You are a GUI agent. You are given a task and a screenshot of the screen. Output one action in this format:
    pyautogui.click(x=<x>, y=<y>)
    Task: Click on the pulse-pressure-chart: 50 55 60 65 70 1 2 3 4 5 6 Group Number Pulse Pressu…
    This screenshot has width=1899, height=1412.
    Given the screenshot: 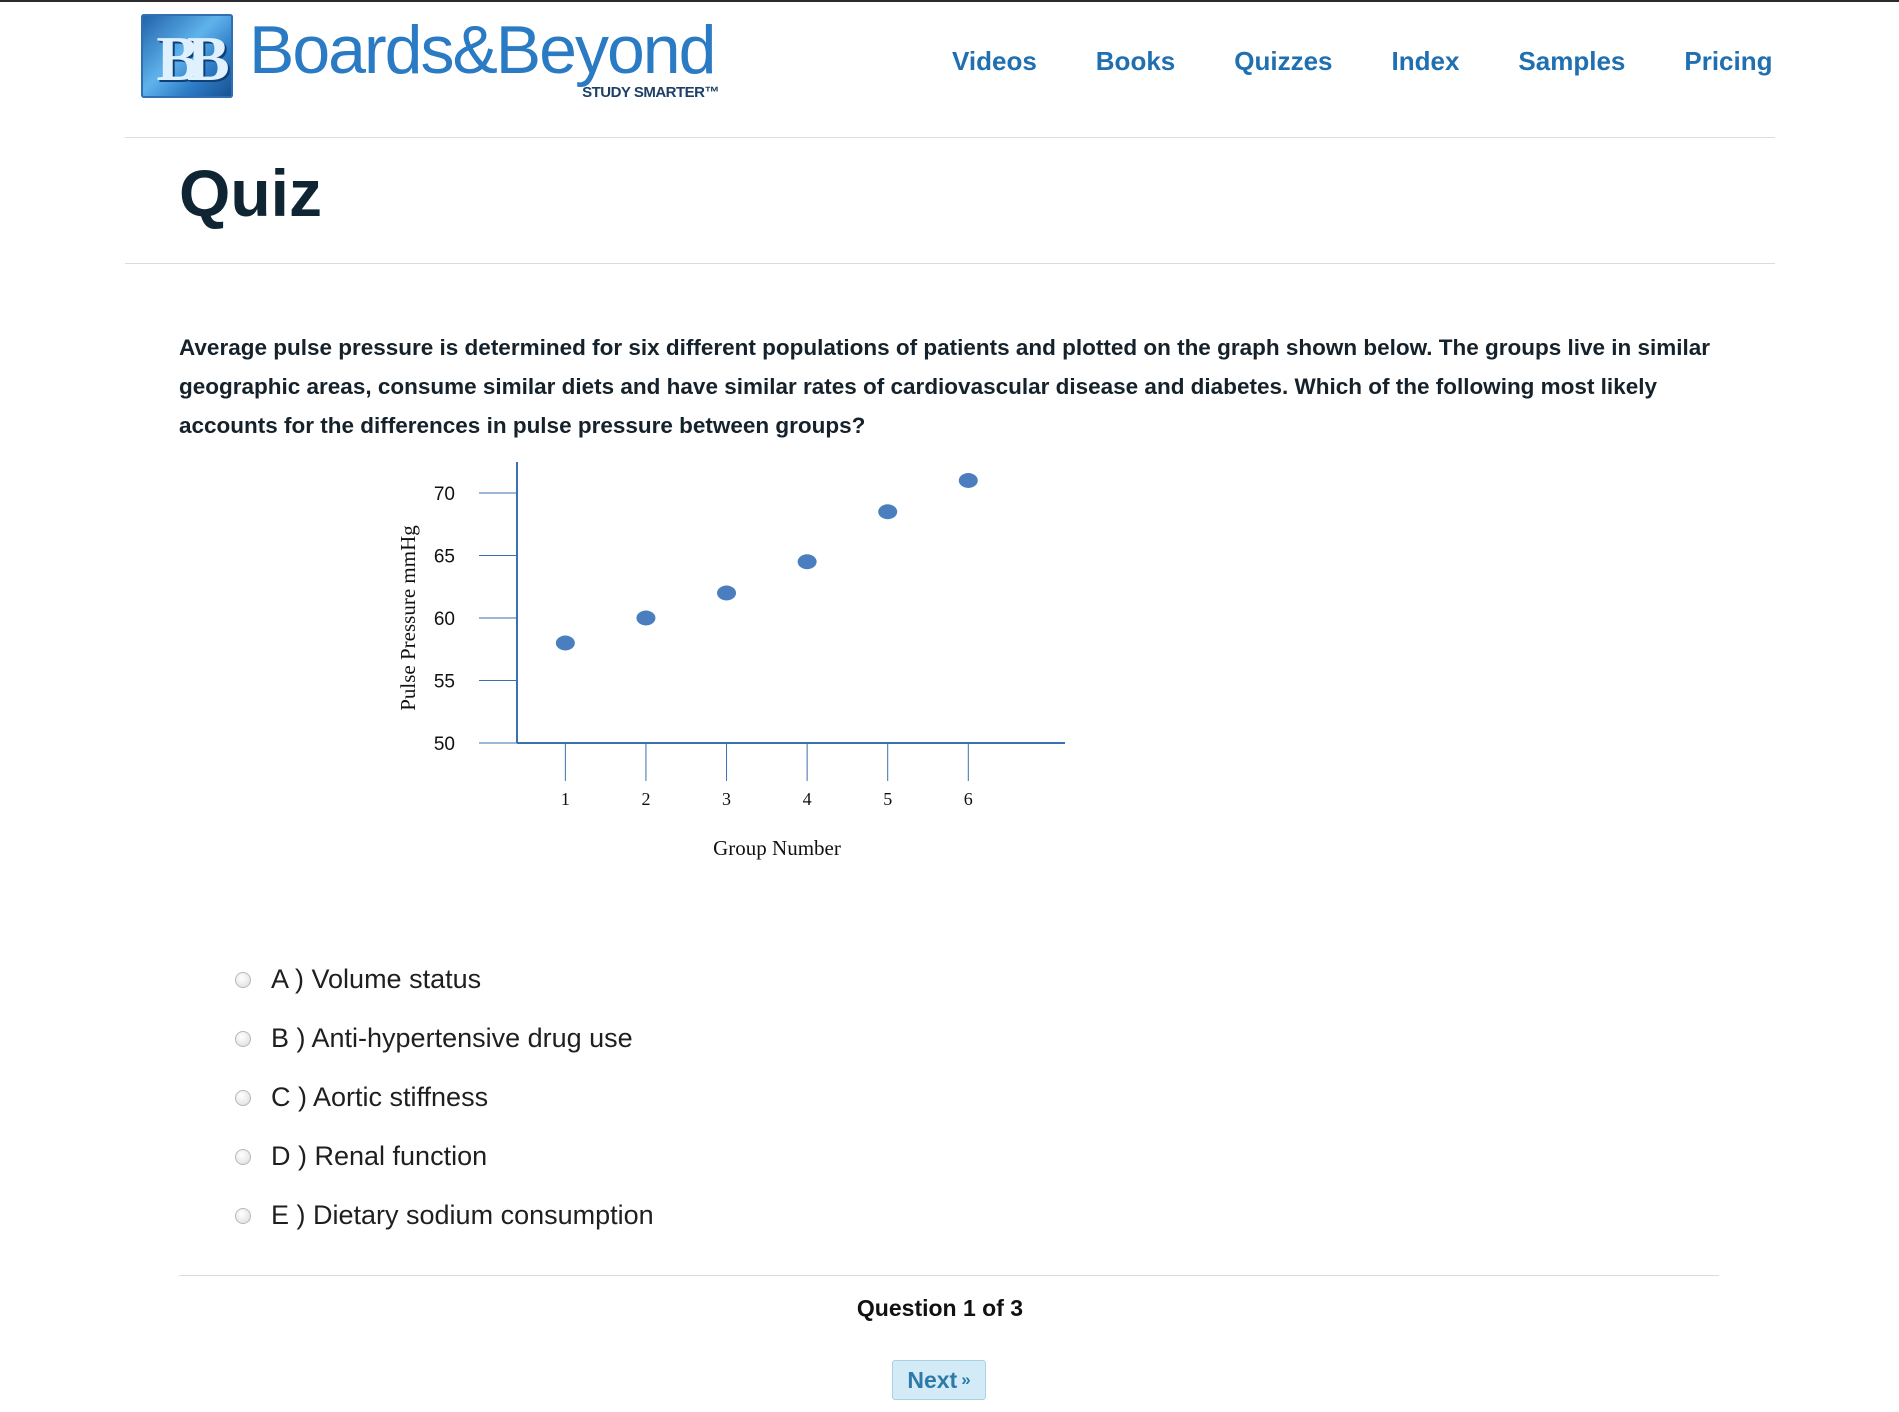 What is the action you would take?
    pyautogui.click(x=740, y=660)
    